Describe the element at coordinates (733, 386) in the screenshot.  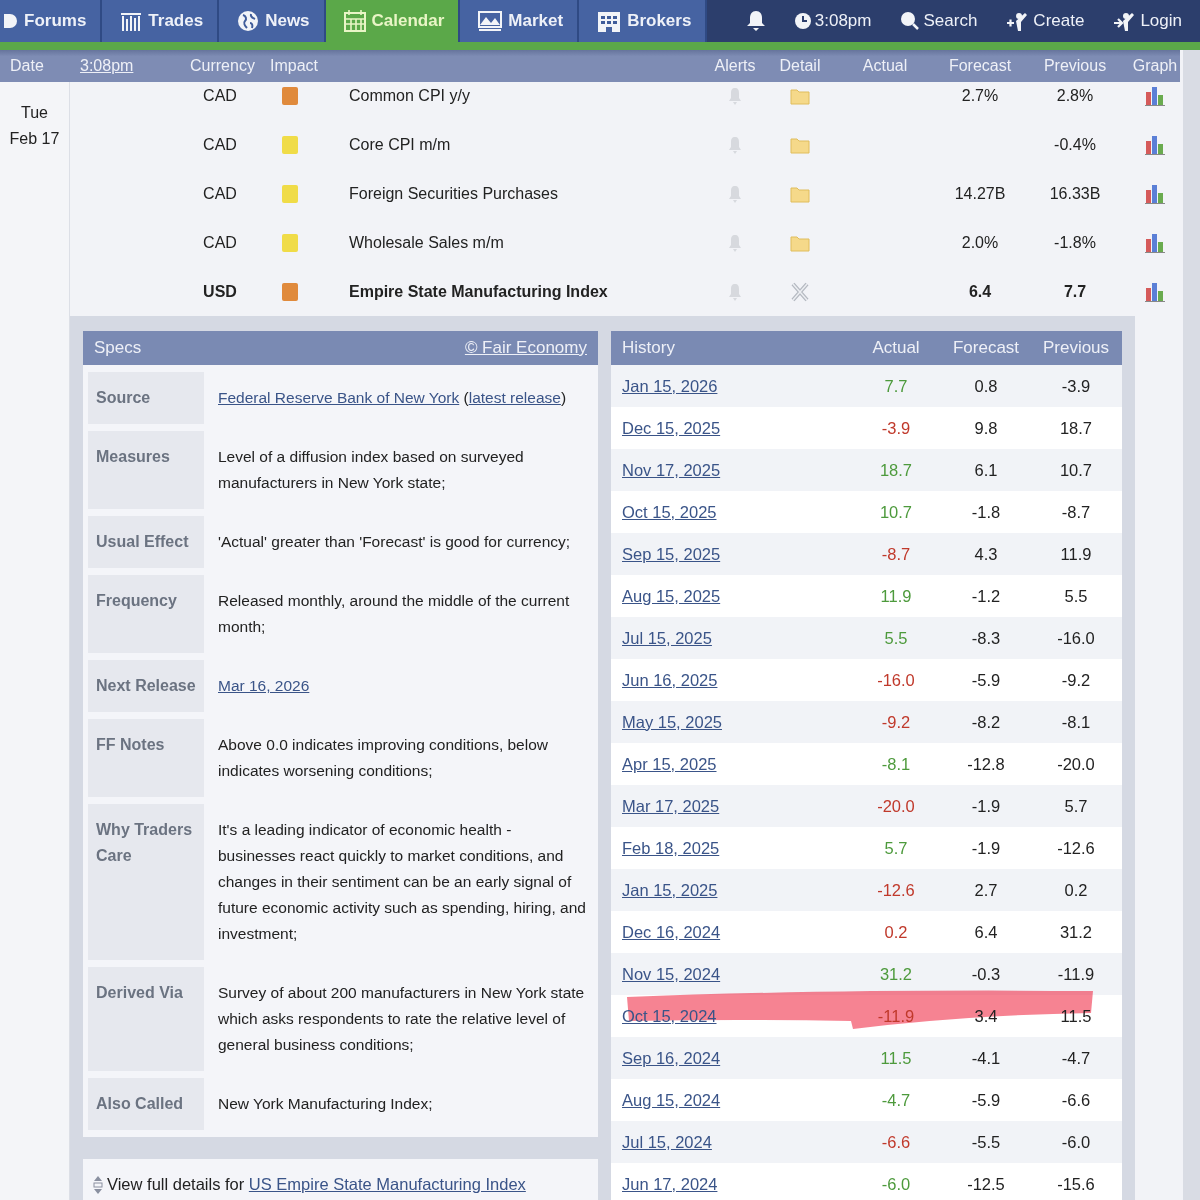
I see `history-date-link: Jan 15, 2026` at that location.